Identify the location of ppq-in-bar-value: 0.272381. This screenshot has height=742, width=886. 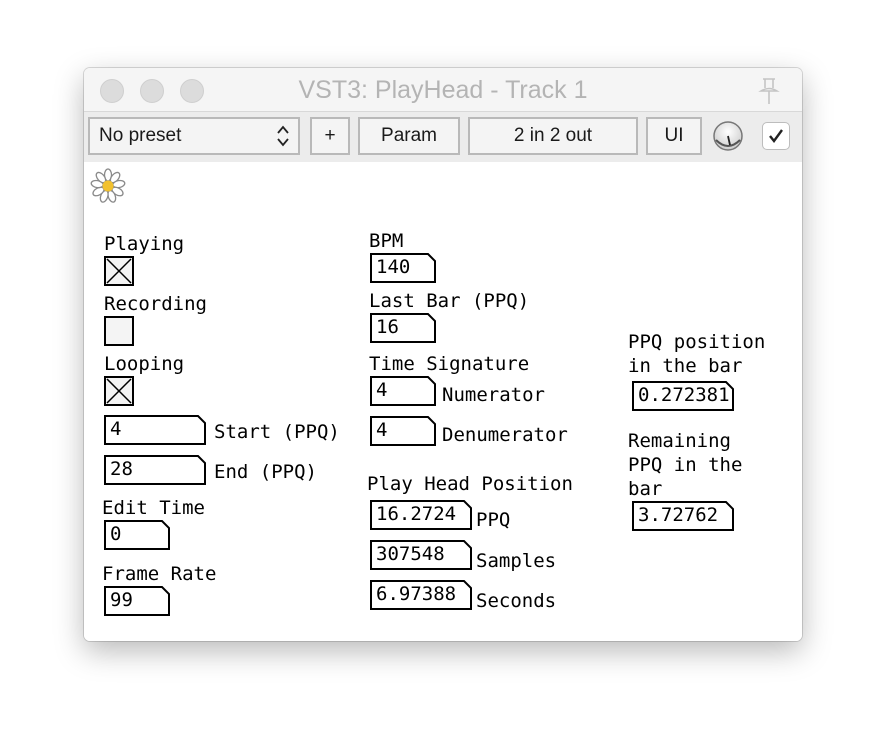
(684, 395).